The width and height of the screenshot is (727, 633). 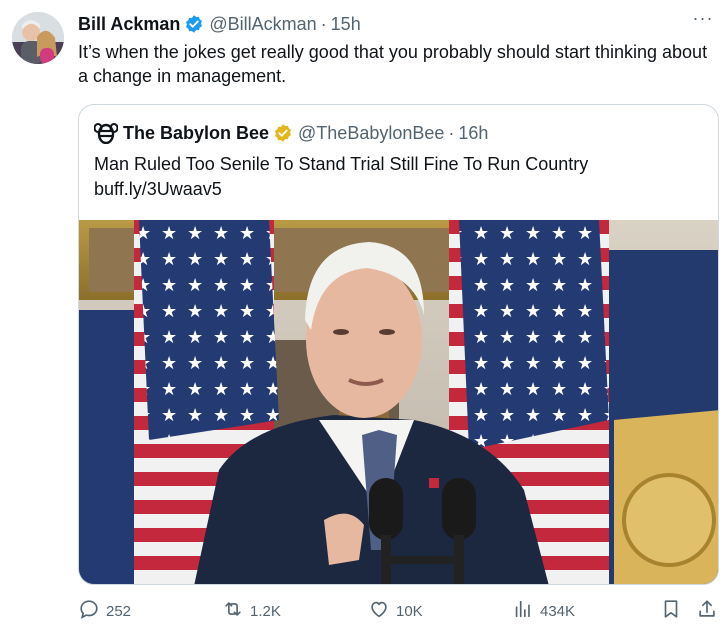 I want to click on quoted-author-name: The Babylon Bee, so click(x=196, y=133).